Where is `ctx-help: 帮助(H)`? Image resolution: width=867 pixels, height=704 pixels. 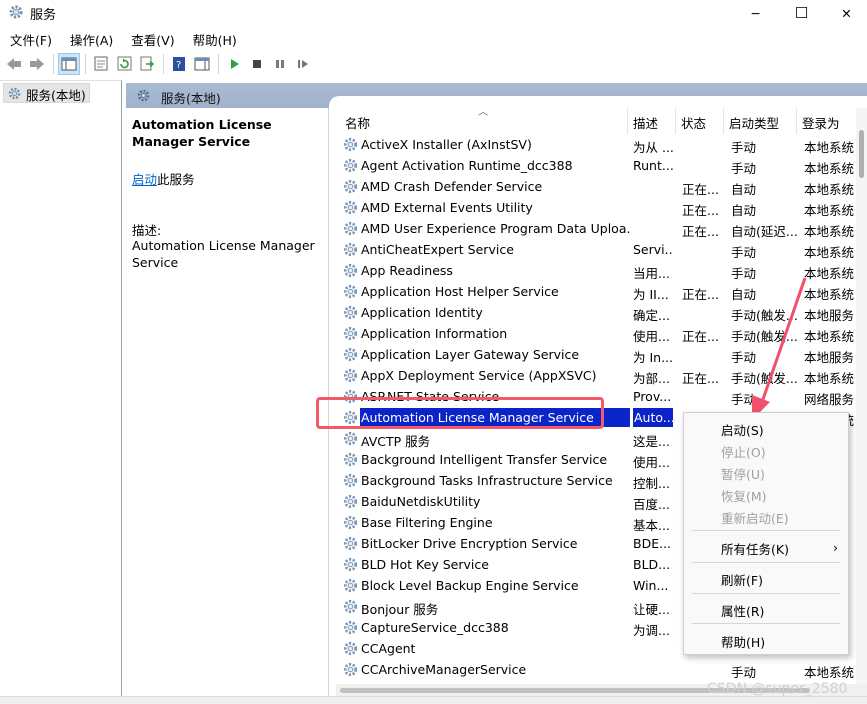
ctx-help: 帮助(H) is located at coordinates (766, 640).